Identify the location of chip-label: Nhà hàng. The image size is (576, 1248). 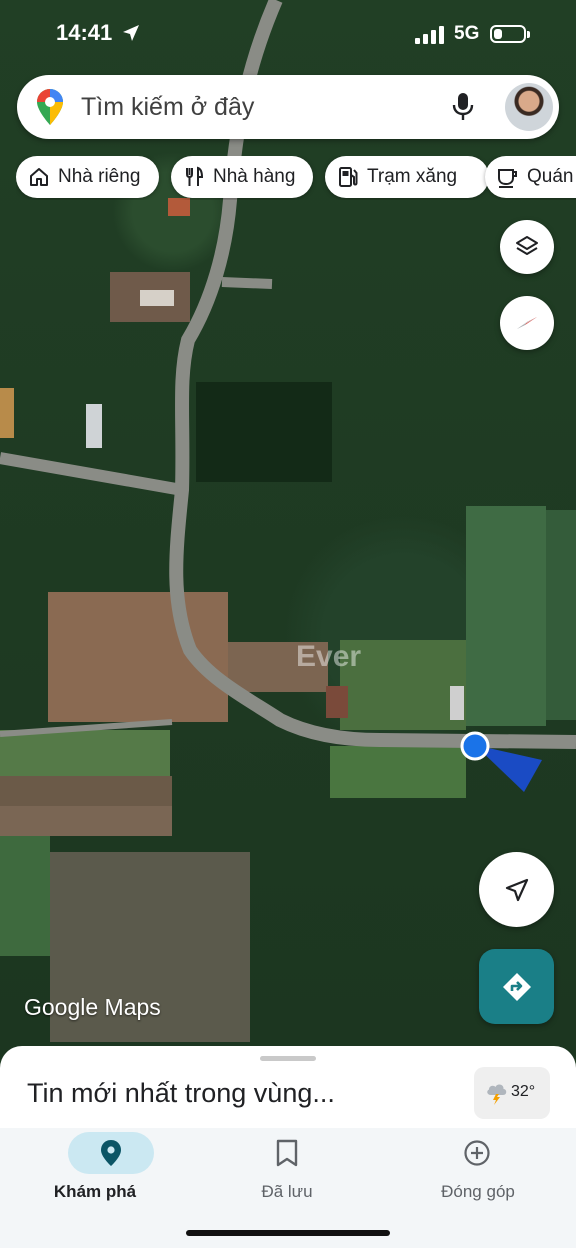
(254, 176).